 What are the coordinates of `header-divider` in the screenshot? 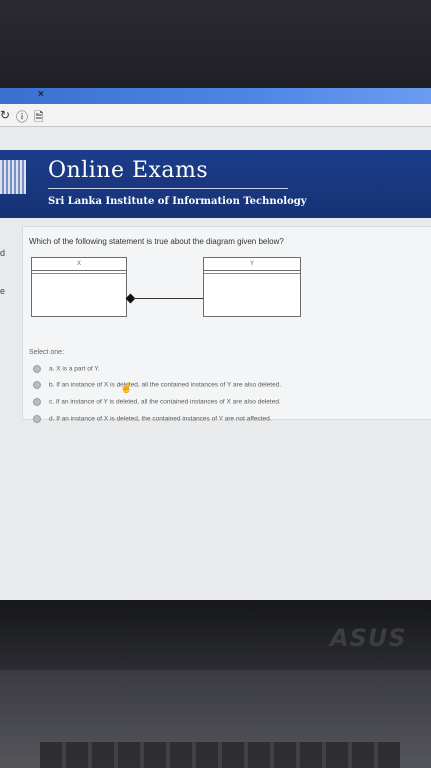 It's located at (168, 188).